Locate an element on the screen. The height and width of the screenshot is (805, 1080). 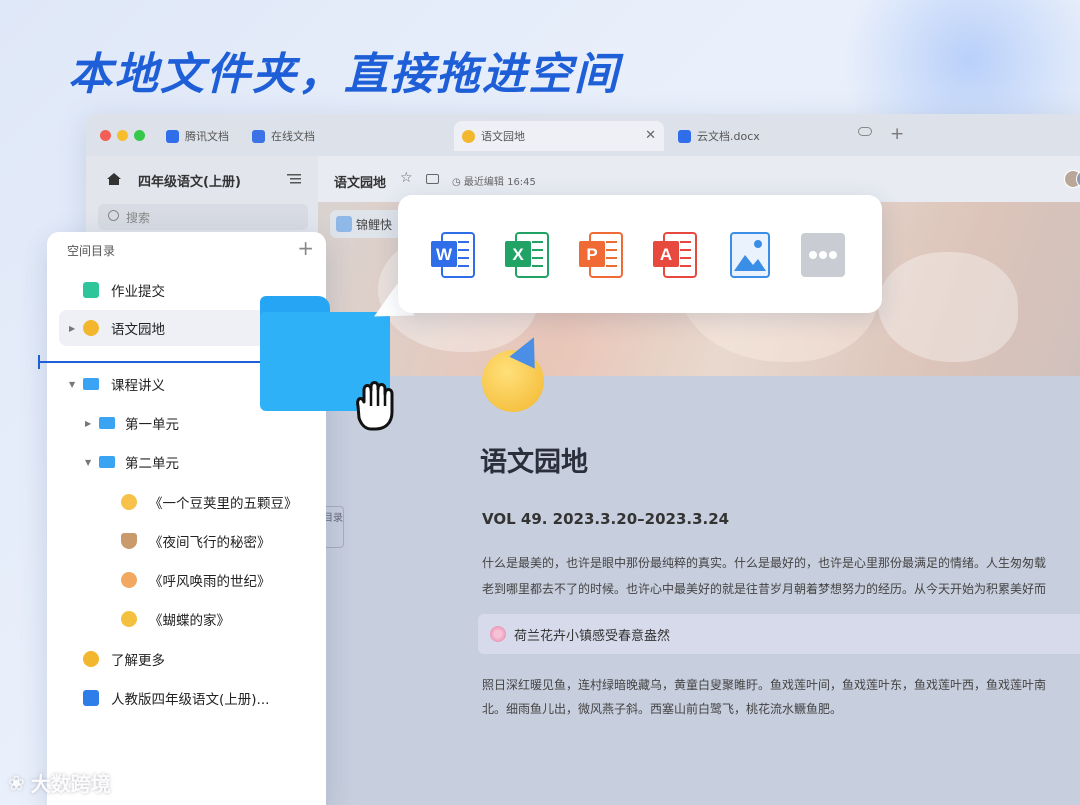
word-icon is located at coordinates (684, 136).